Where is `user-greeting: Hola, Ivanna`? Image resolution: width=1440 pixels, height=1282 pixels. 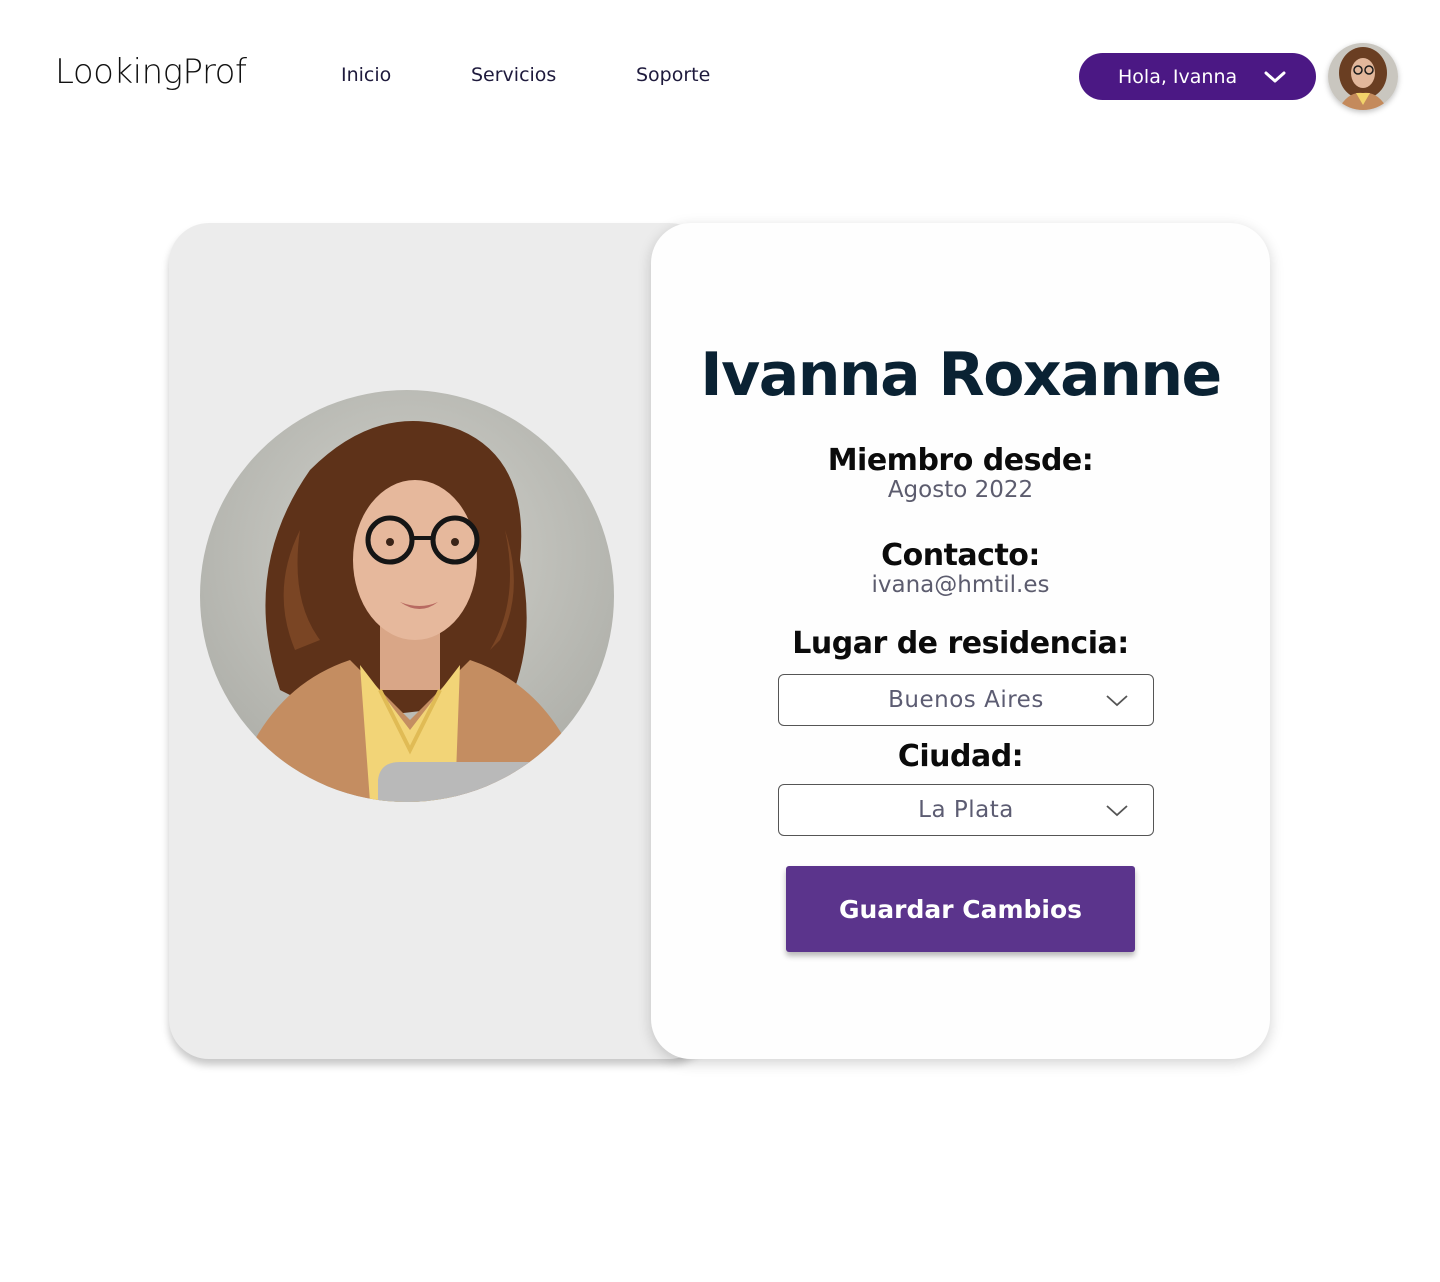
user-greeting: Hola, Ivanna is located at coordinates (1178, 76).